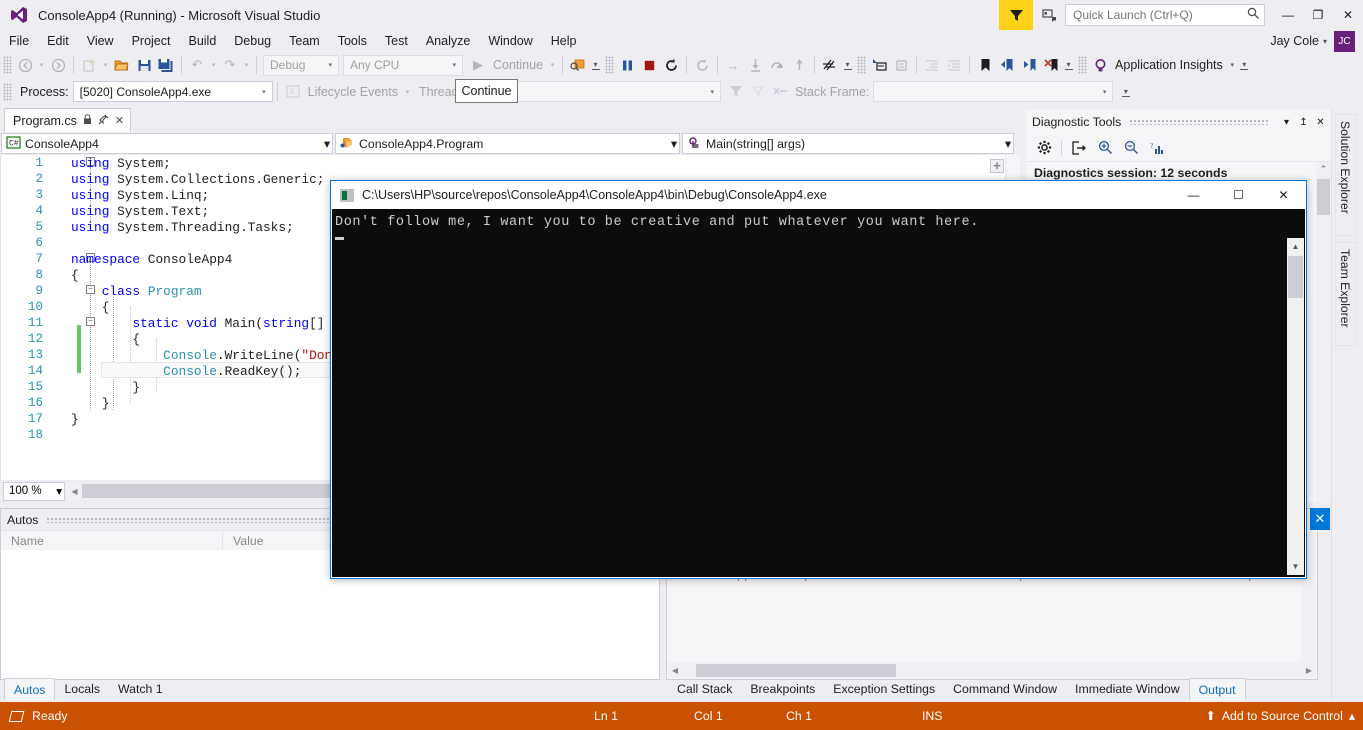 The image size is (1363, 730). What do you see at coordinates (89, 65) in the screenshot?
I see `new-project-icon` at bounding box center [89, 65].